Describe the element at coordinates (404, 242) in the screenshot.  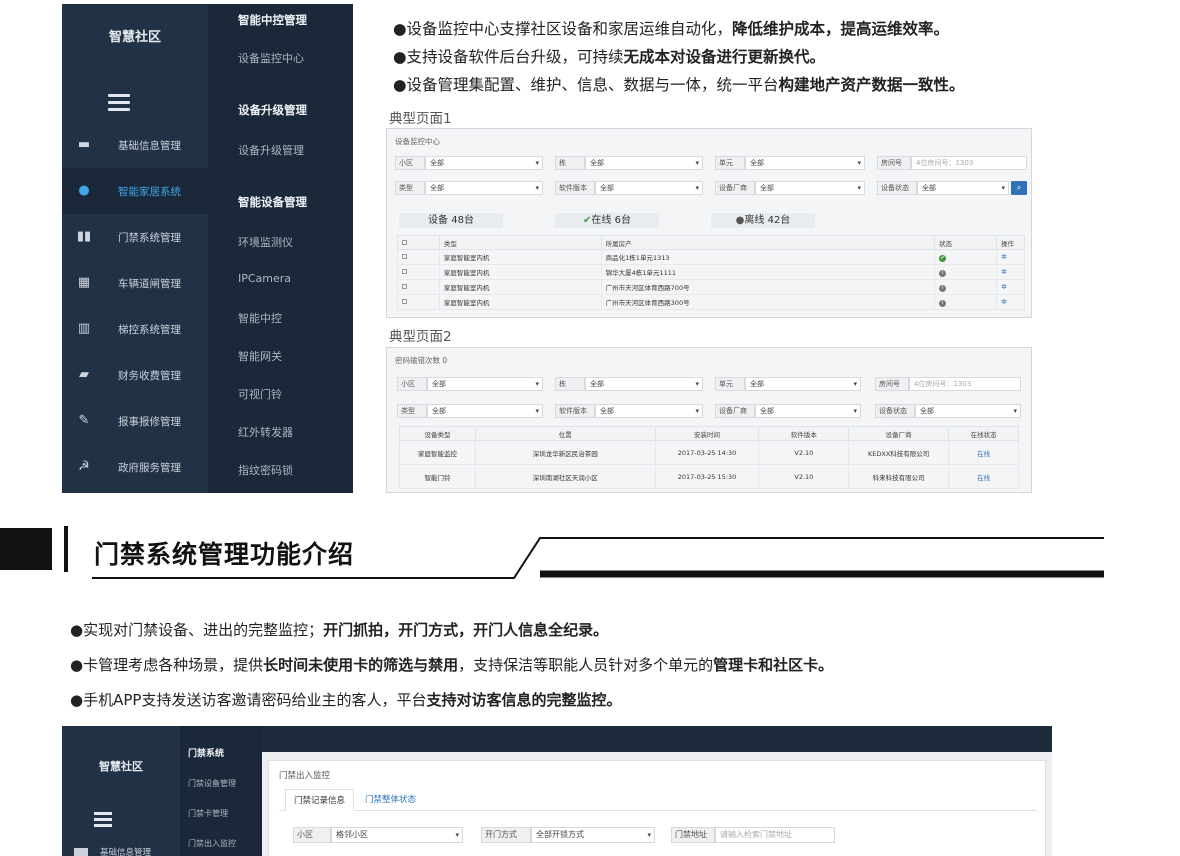
I see `select-all-checkbox` at that location.